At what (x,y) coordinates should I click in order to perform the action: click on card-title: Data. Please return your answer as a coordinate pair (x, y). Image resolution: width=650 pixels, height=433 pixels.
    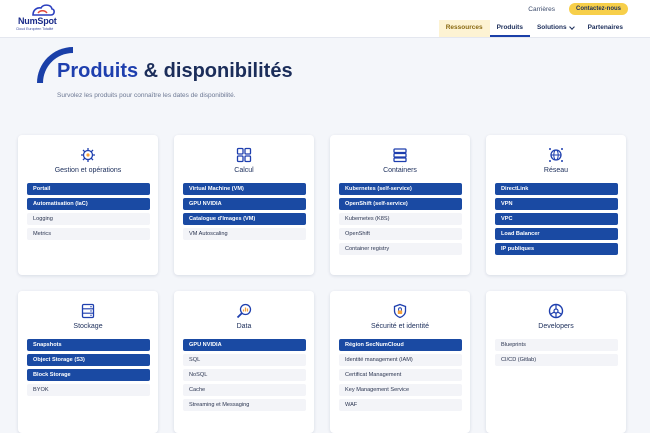
    Looking at the image, I should click on (244, 326).